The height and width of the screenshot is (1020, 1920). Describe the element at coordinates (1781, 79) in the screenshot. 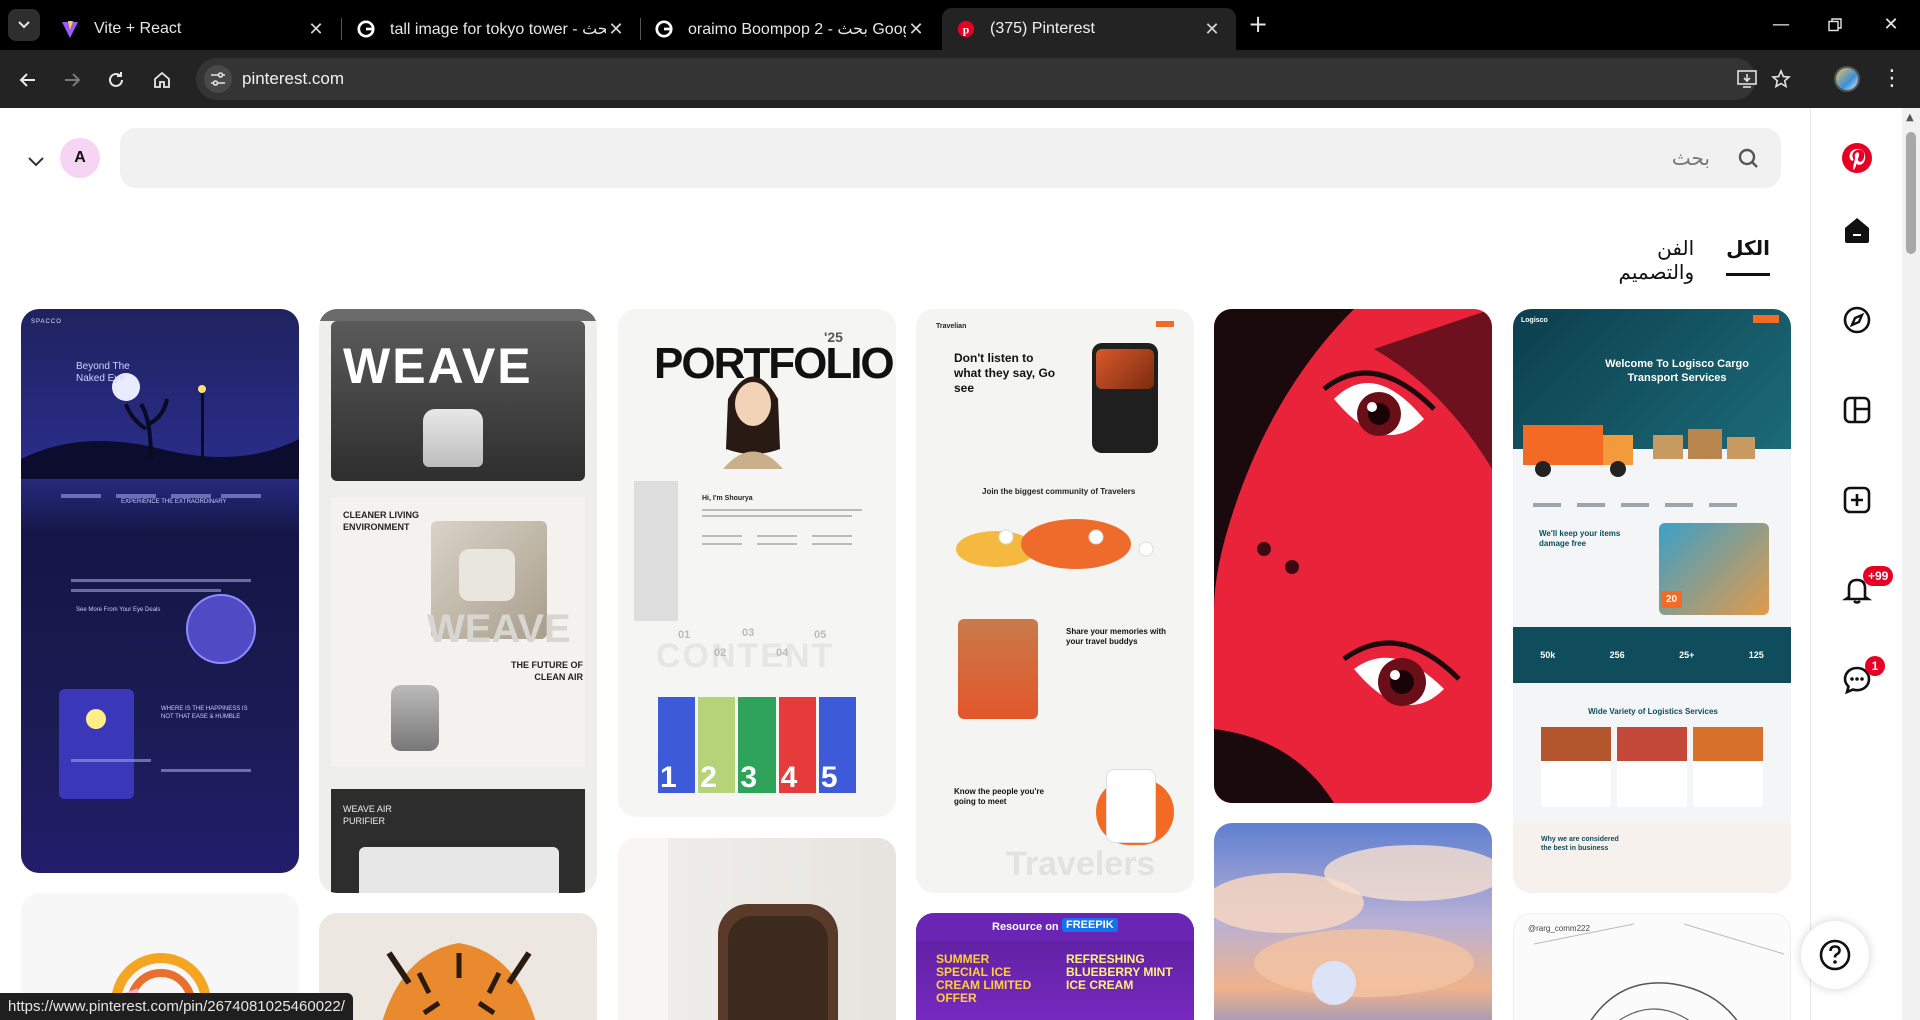

I see `bookmark-star-icon` at that location.